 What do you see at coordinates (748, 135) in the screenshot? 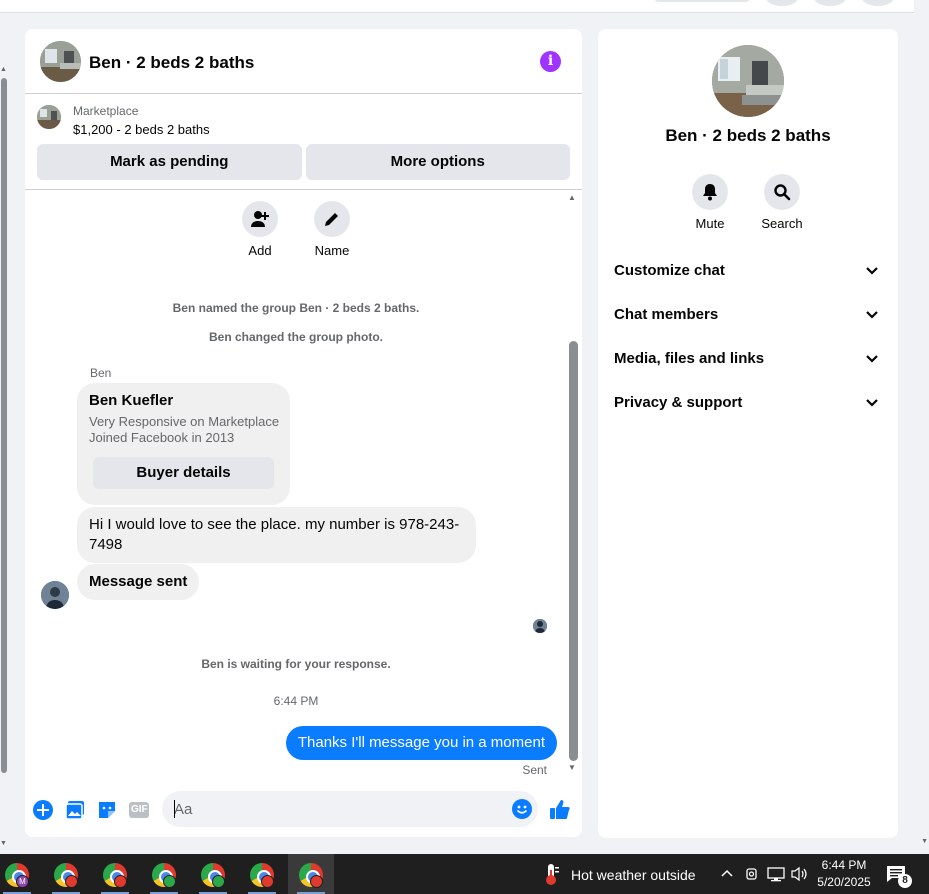
I see `info-title: Ben · 2 beds 2 baths` at bounding box center [748, 135].